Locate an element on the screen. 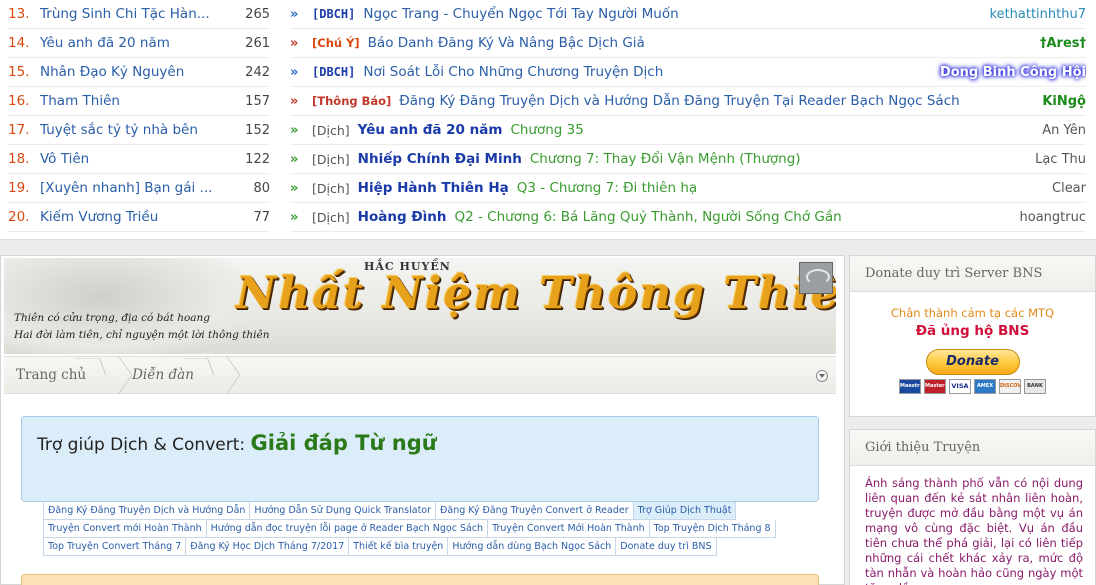 This screenshot has height=585, width=1096. donate-header: Donate duy trì Server BNS is located at coordinates (972, 274).